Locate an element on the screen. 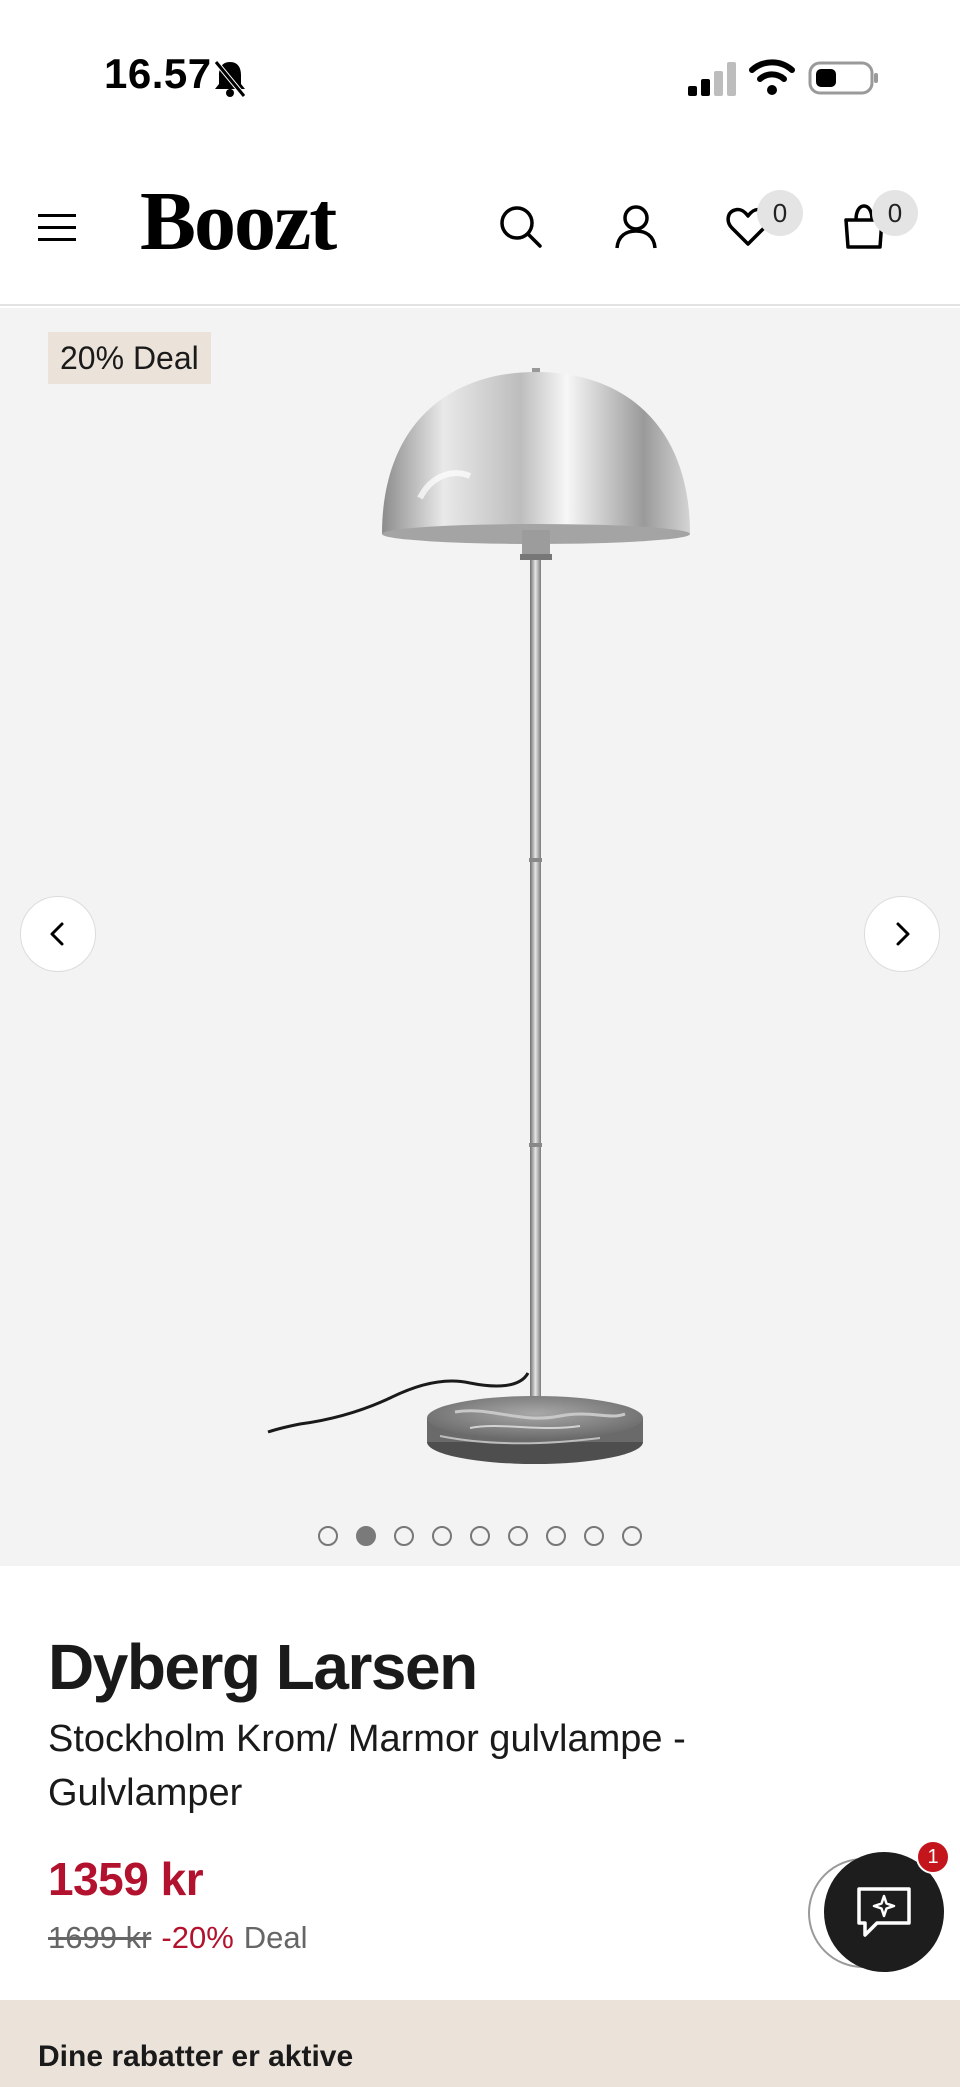  deal-label: Deal is located at coordinates (275, 1937).